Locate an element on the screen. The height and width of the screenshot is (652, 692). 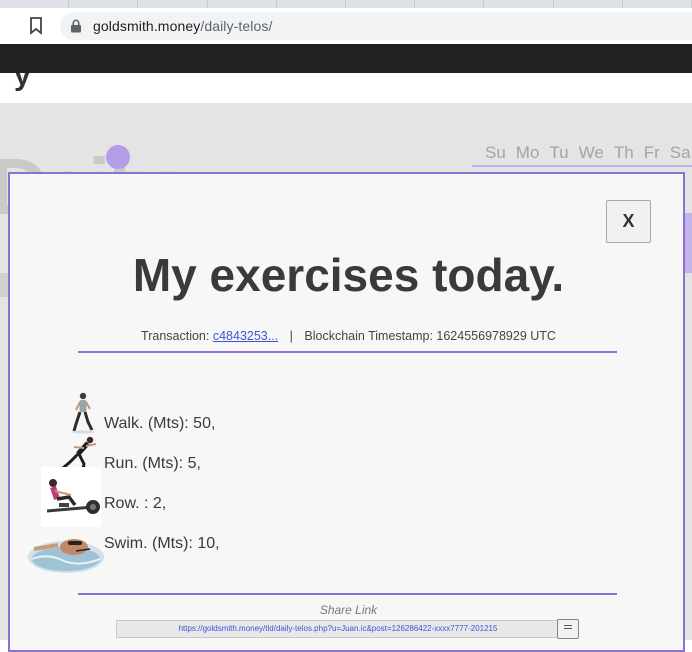
bookmark-icon is located at coordinates (36, 26).